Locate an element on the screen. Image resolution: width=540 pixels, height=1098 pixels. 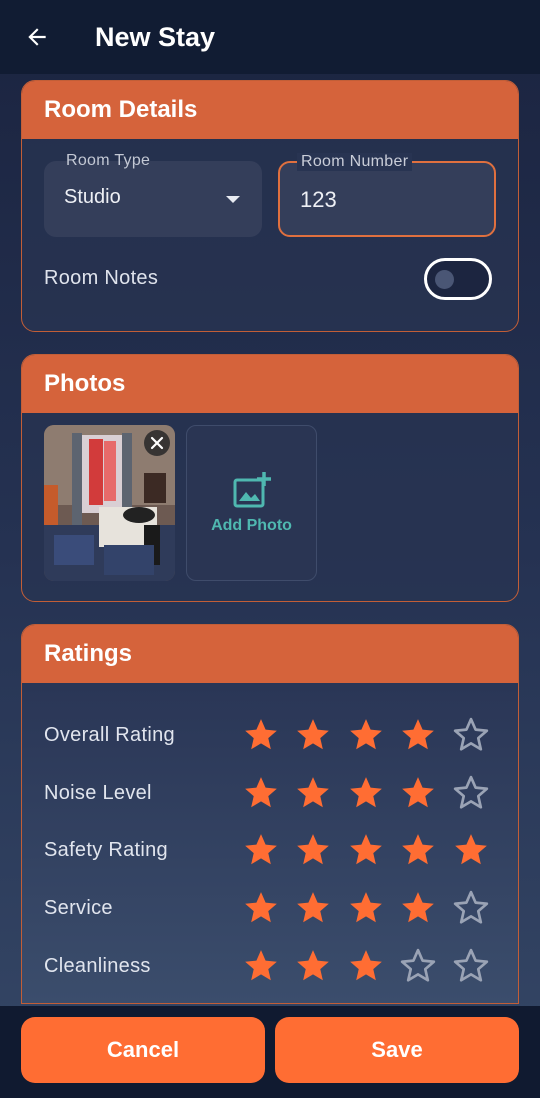
rating-label: Safety Rating is located at coordinates (106, 849).